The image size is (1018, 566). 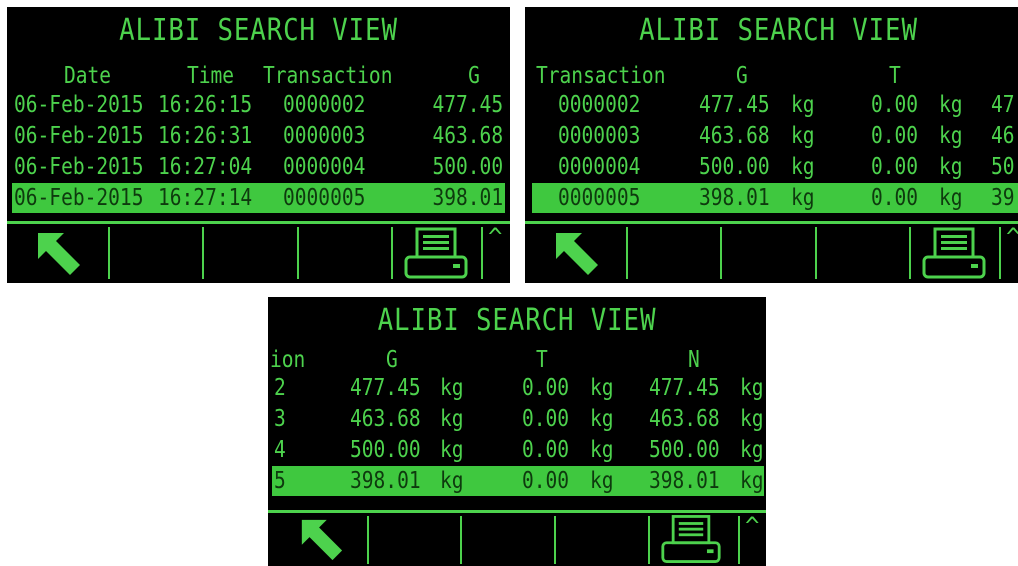 I want to click on cell-n-clipped: 46, so click(x=1003, y=136).